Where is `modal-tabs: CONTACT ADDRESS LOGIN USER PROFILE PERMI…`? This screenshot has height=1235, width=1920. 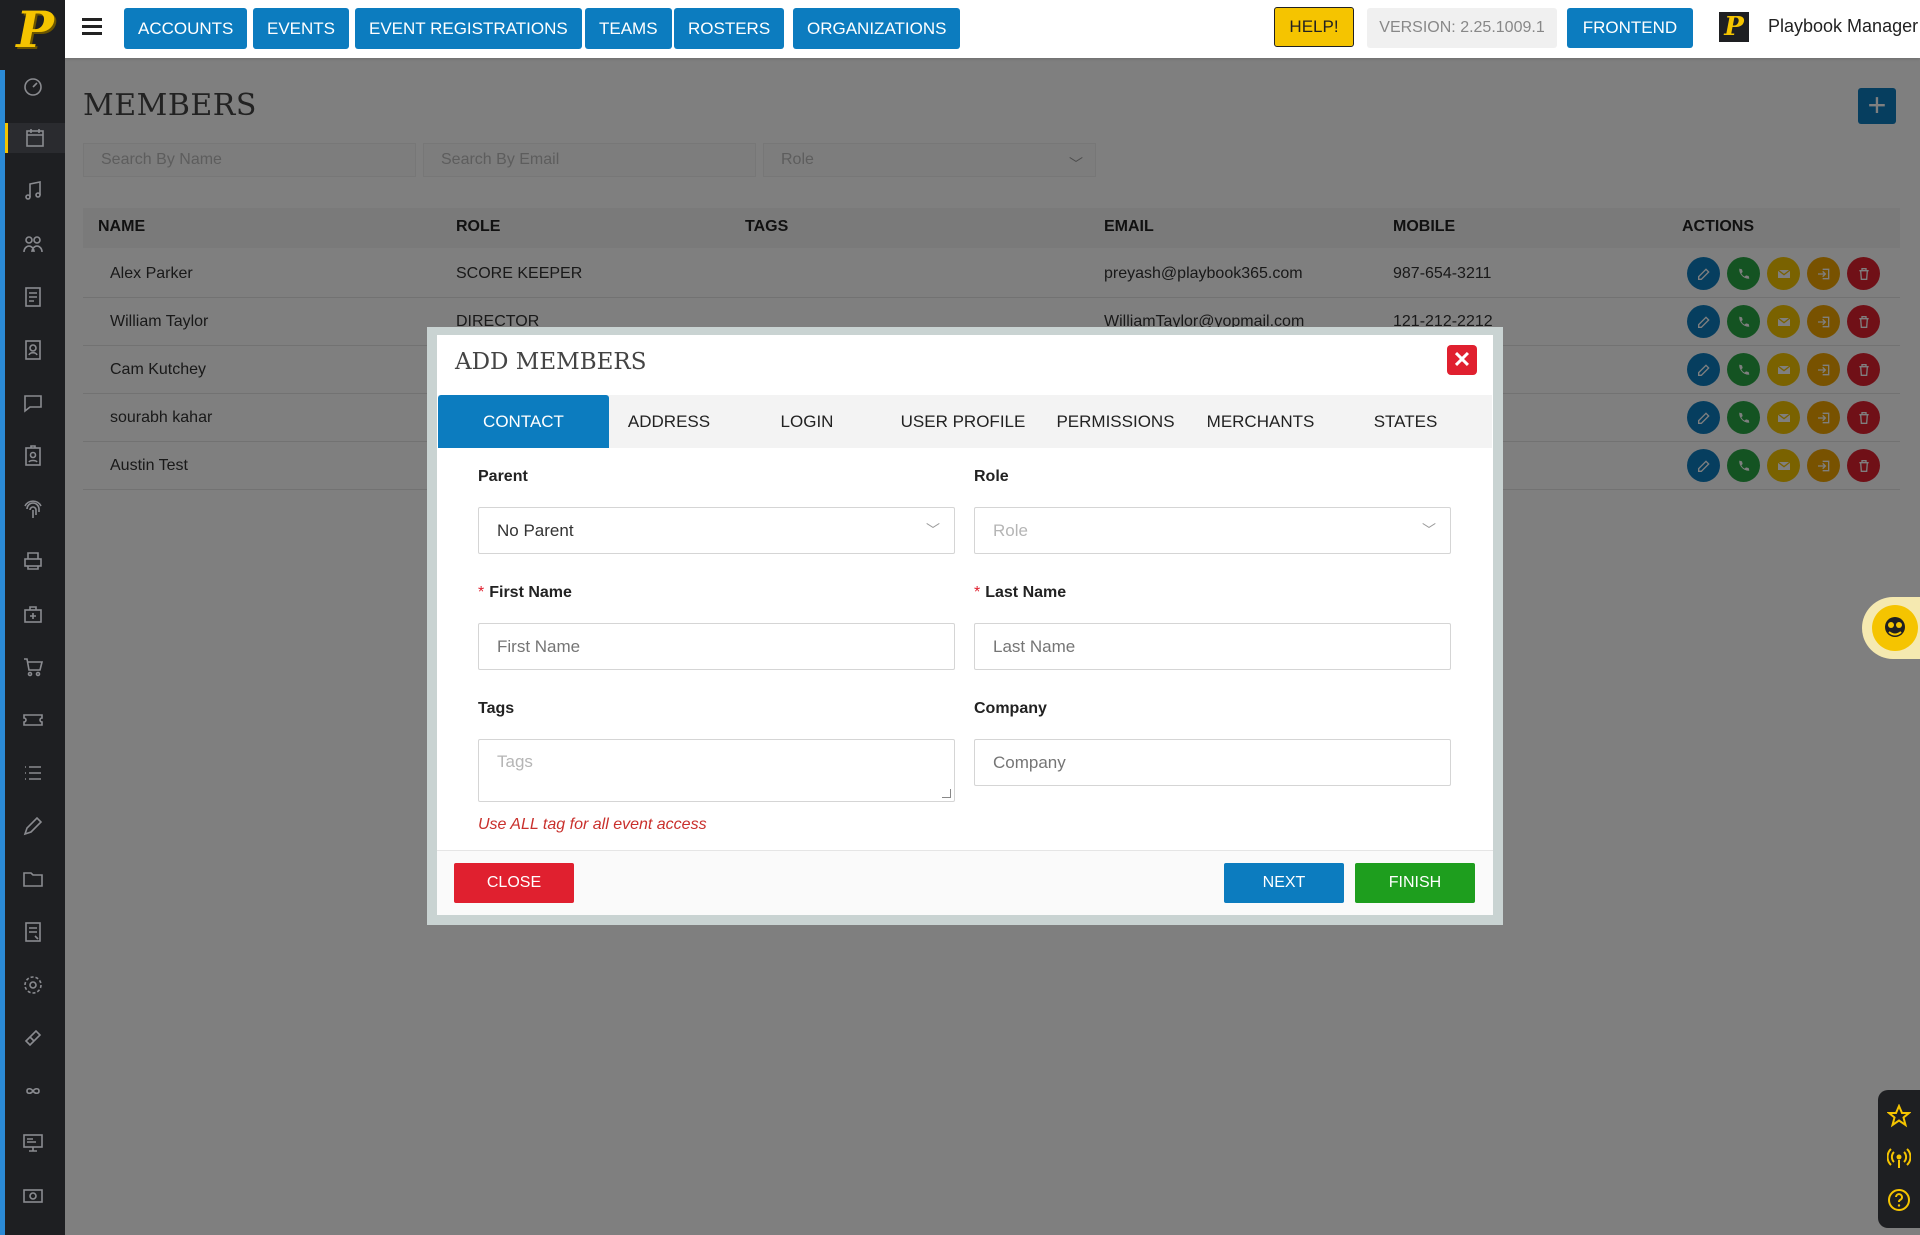 modal-tabs: CONTACT ADDRESS LOGIN USER PROFILE PERMI… is located at coordinates (965, 421).